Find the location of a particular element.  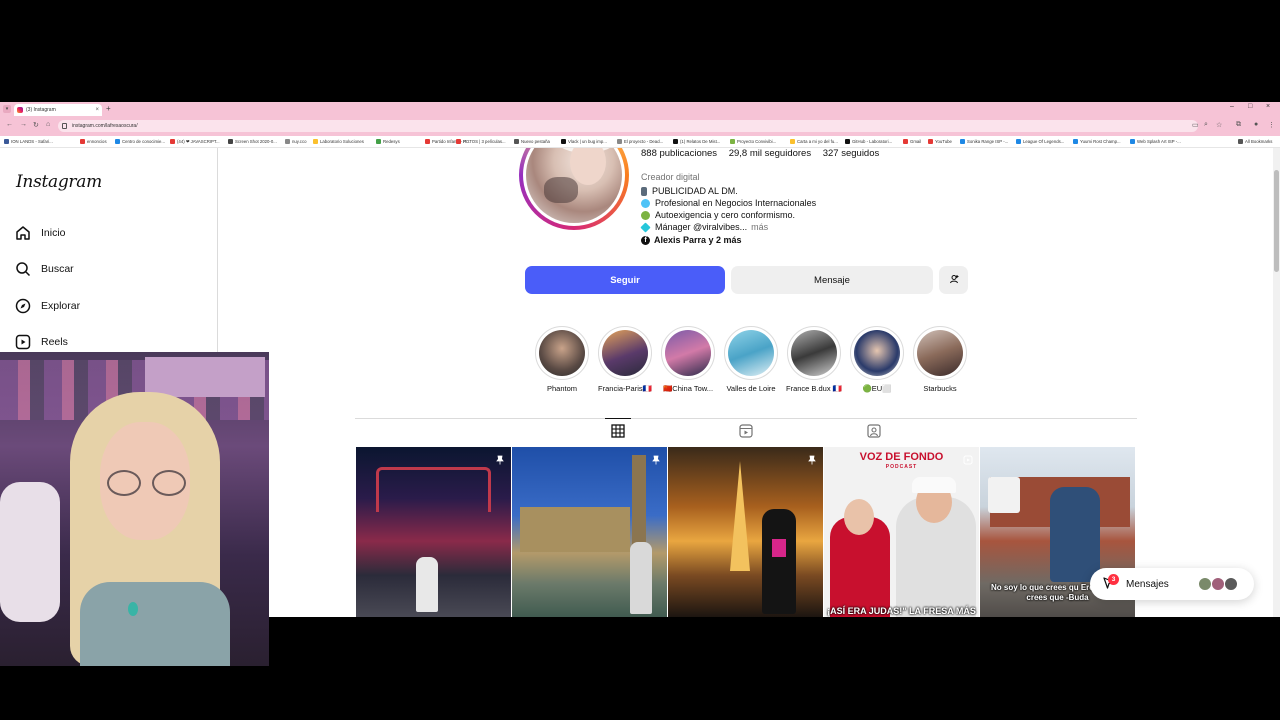

sidebar-item-search: Buscar is located at coordinates (44, 269).